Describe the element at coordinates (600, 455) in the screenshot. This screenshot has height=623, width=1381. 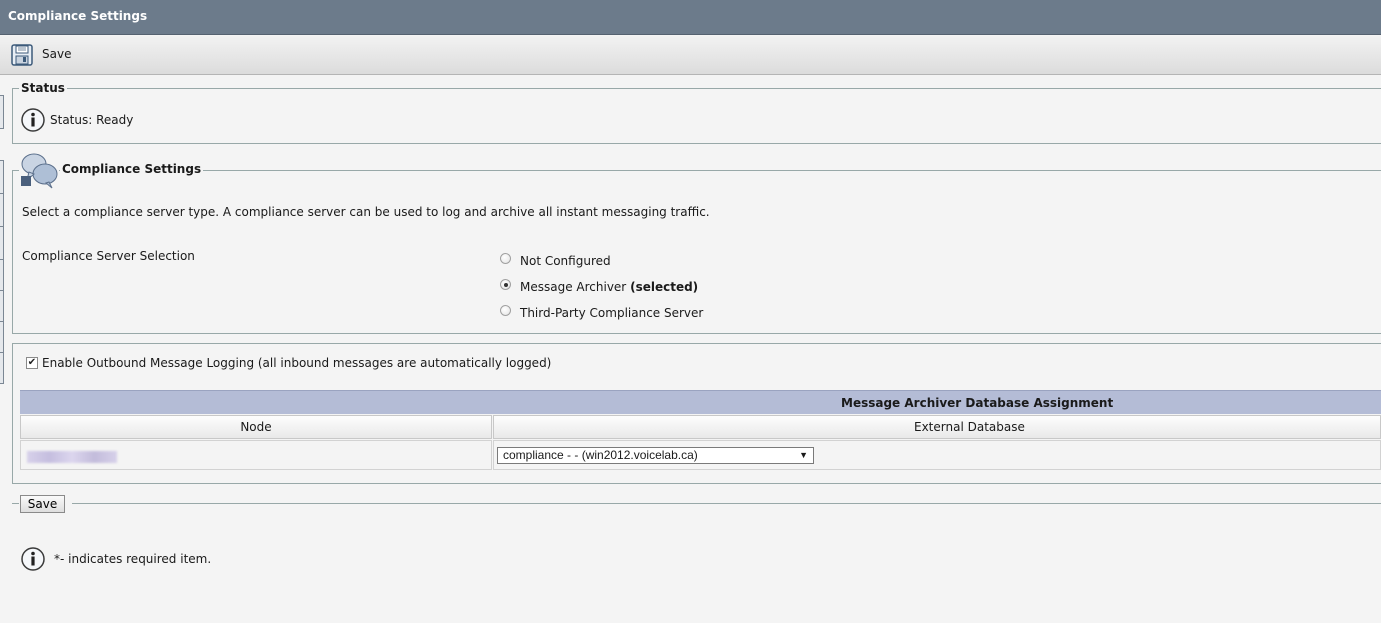
I see `external-database-value: compliance - - (win2012.voicelab.ca)` at that location.